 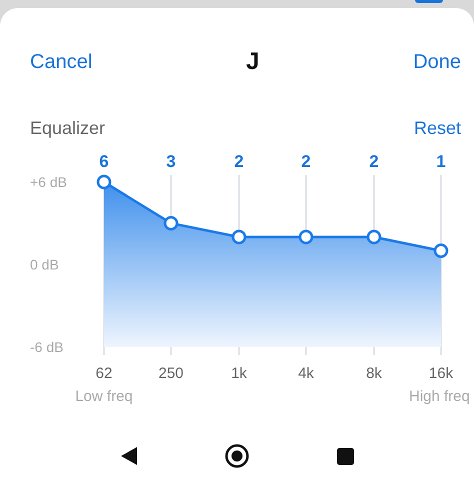 What do you see at coordinates (61, 62) in the screenshot?
I see `cancel-button: Cancel` at bounding box center [61, 62].